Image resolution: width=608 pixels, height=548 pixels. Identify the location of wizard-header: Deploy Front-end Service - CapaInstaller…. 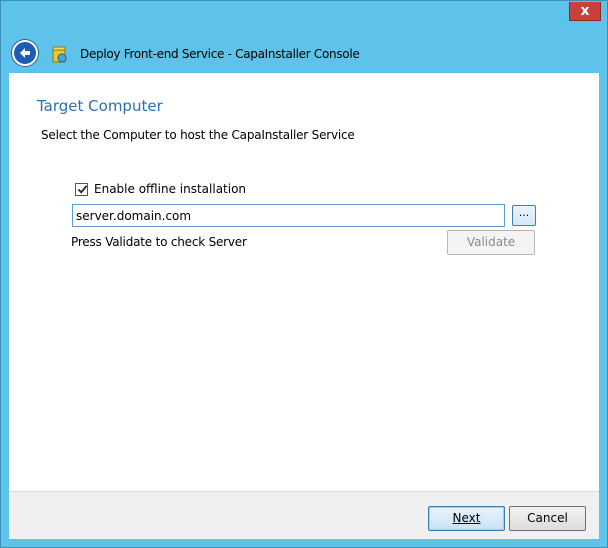
(304, 53).